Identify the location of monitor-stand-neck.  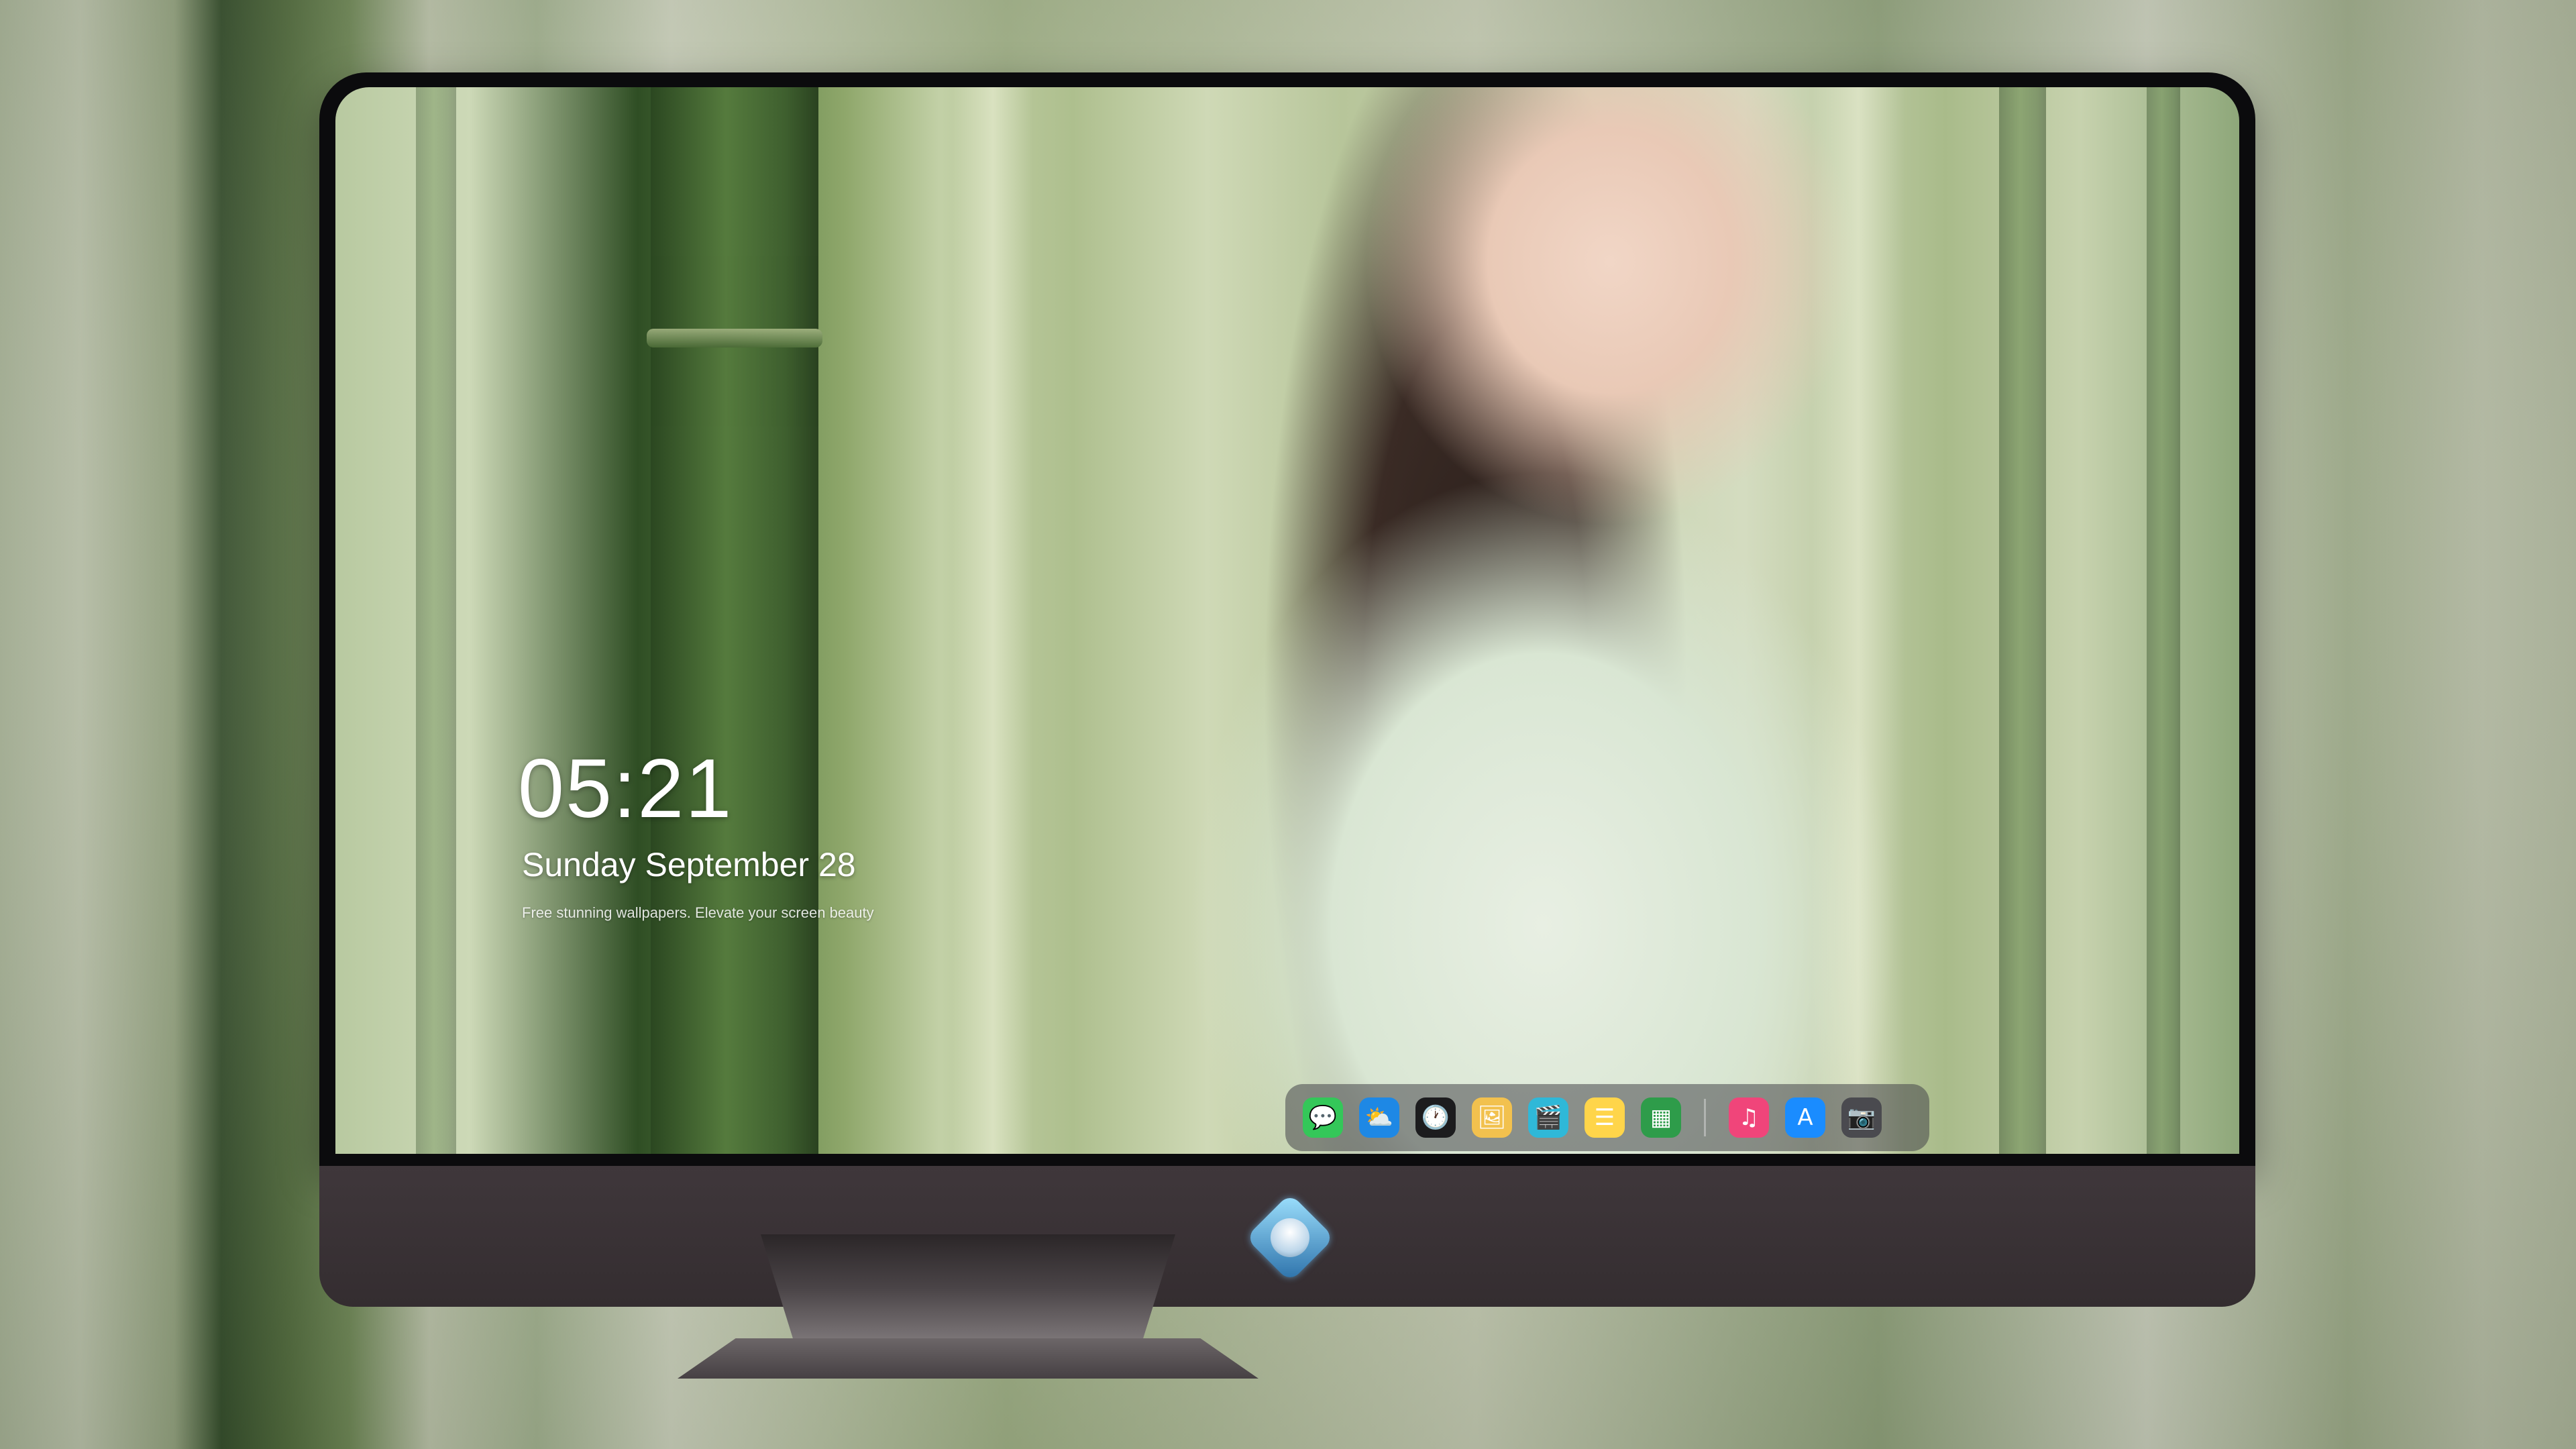
(968, 1288).